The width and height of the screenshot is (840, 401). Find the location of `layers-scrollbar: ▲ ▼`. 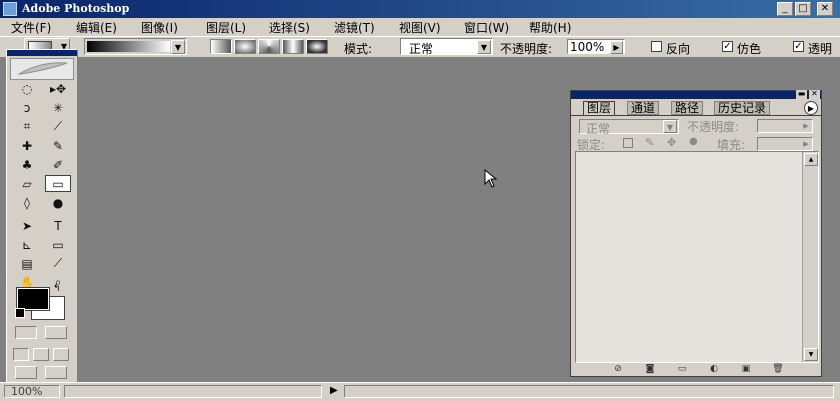

layers-scrollbar: ▲ ▼ is located at coordinates (810, 257).